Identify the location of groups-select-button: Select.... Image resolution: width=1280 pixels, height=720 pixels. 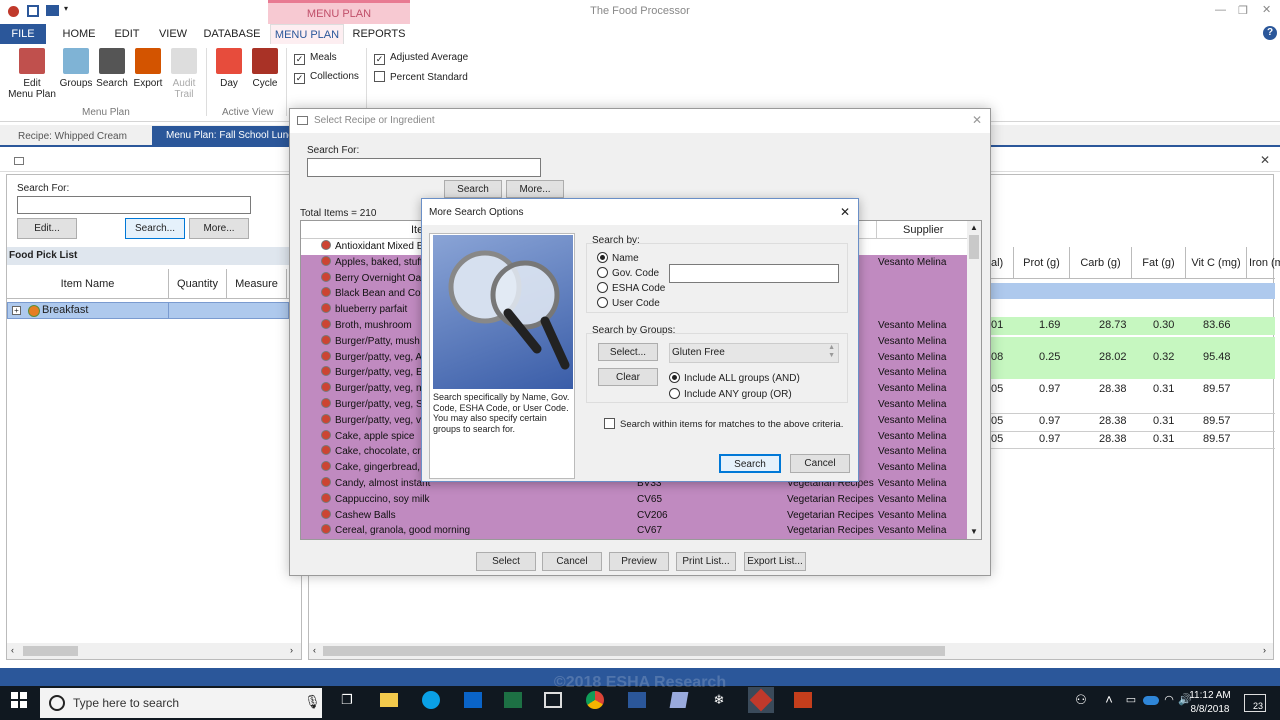
(628, 352).